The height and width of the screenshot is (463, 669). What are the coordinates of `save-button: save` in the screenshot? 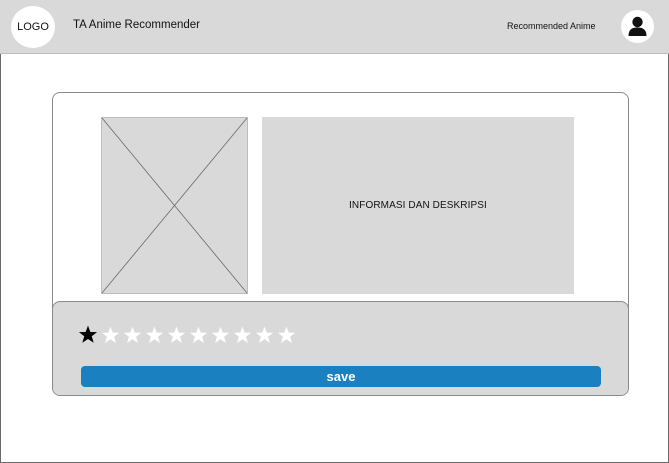 It's located at (341, 376).